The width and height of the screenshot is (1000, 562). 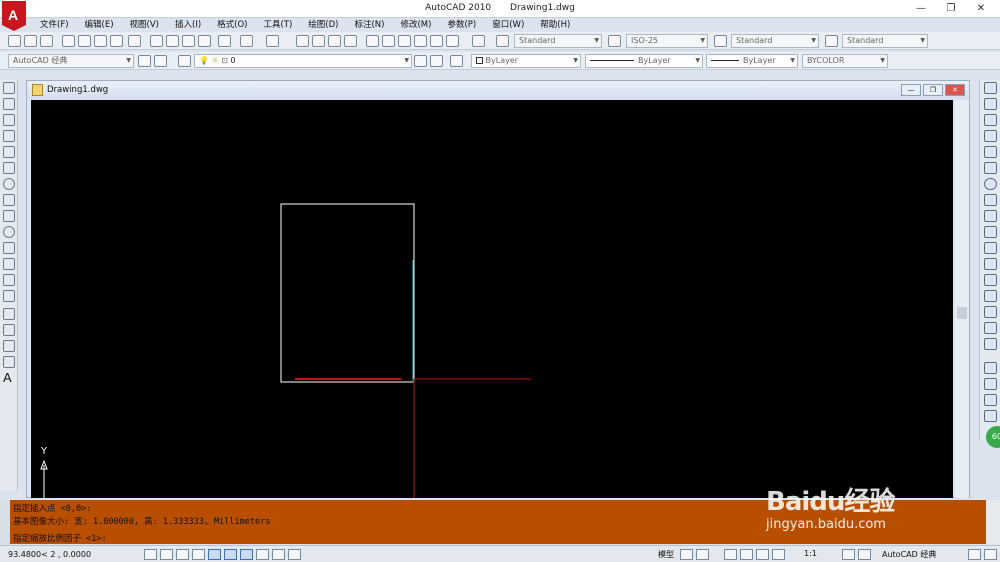 What do you see at coordinates (990, 248) in the screenshot?
I see `extend-icon` at bounding box center [990, 248].